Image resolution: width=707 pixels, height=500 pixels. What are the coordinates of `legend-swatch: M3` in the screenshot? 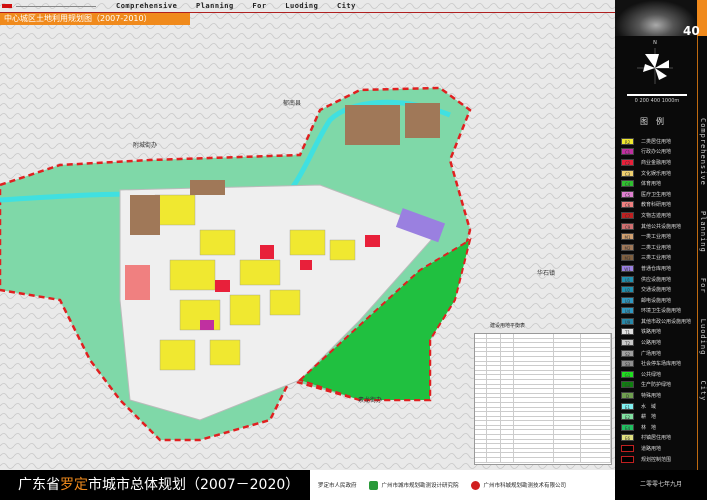 It's located at (627, 258).